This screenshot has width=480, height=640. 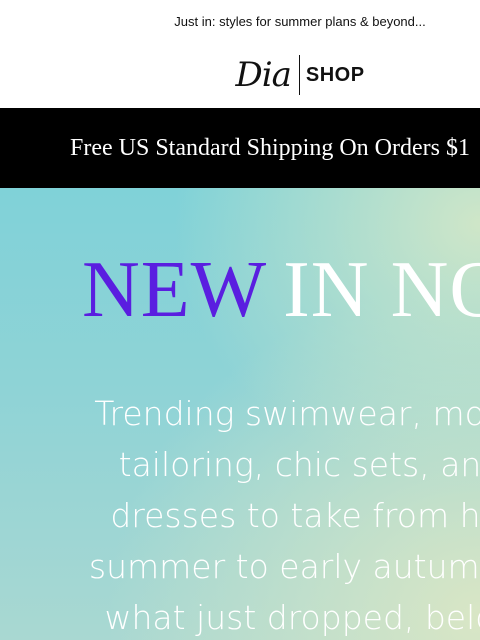 What do you see at coordinates (284, 566) in the screenshot?
I see `body-line: summer to early autumn.` at bounding box center [284, 566].